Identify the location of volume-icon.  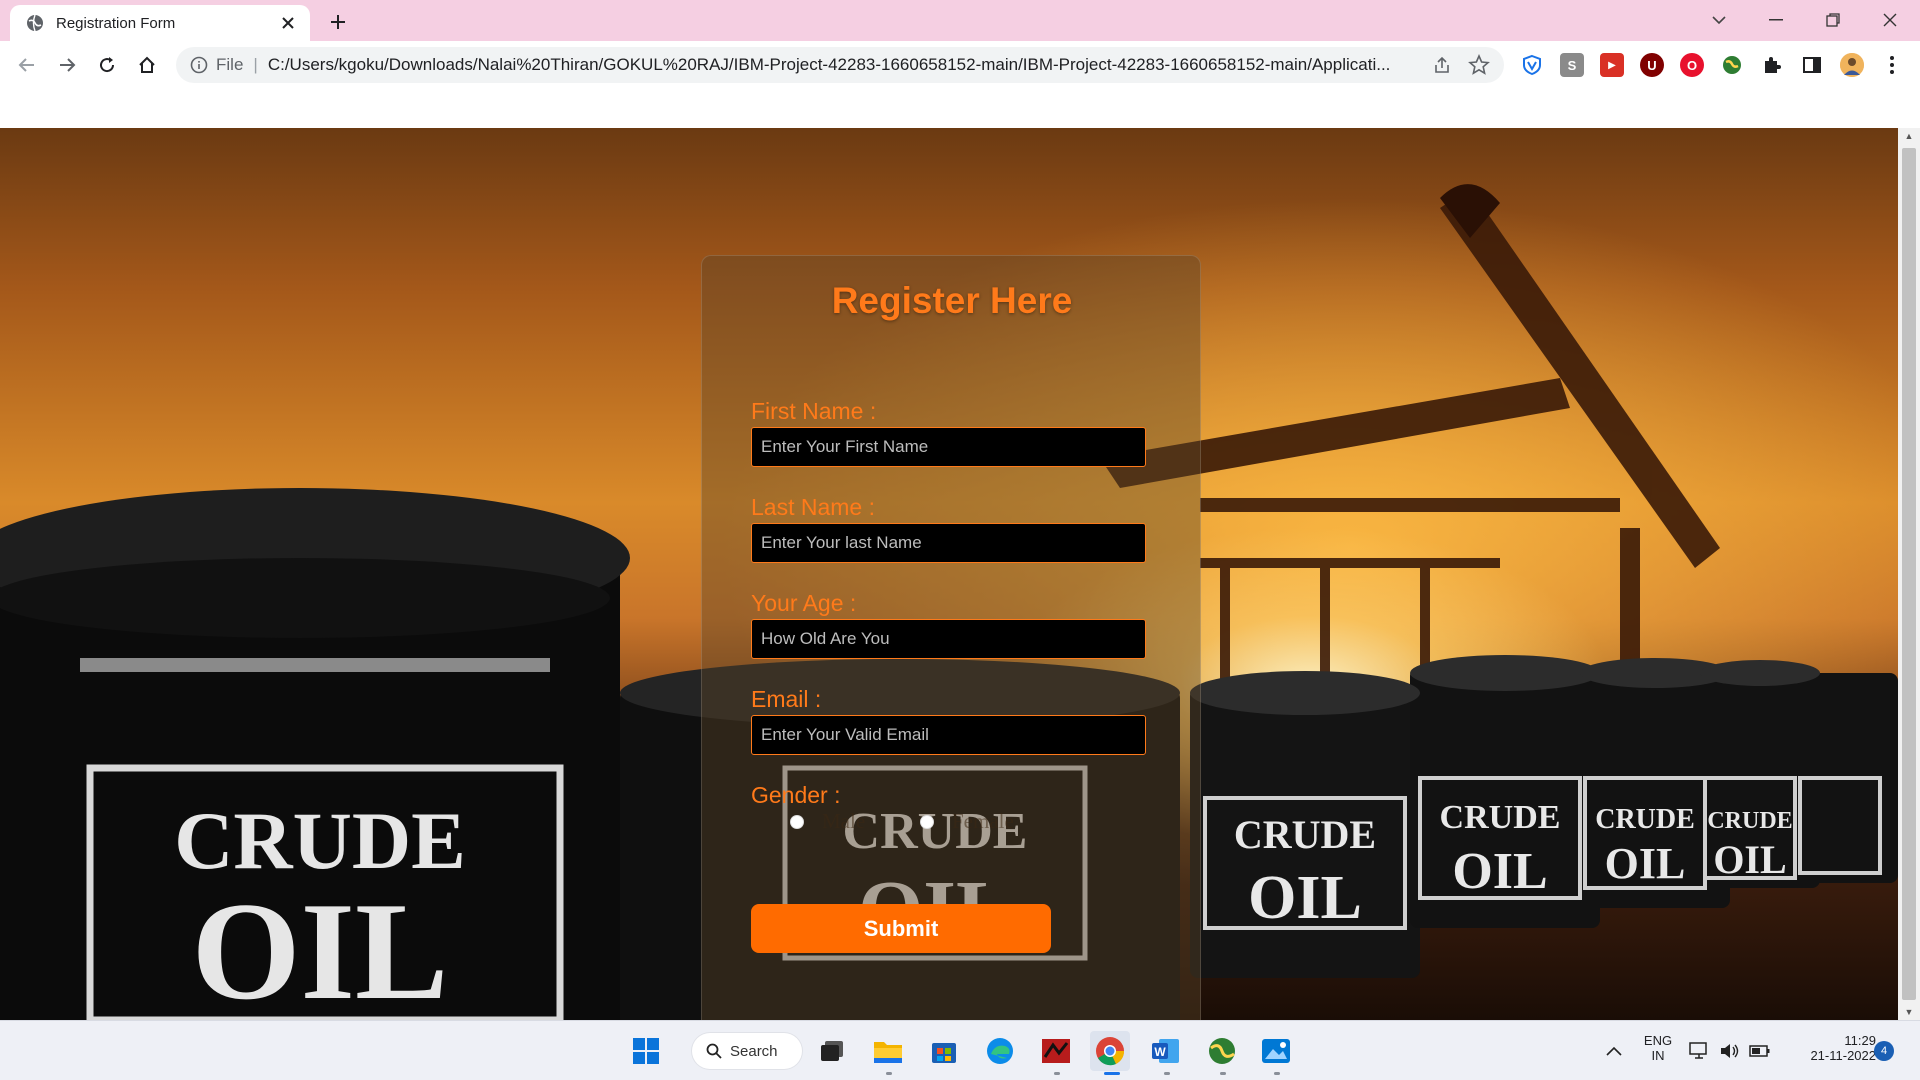
(1730, 1051).